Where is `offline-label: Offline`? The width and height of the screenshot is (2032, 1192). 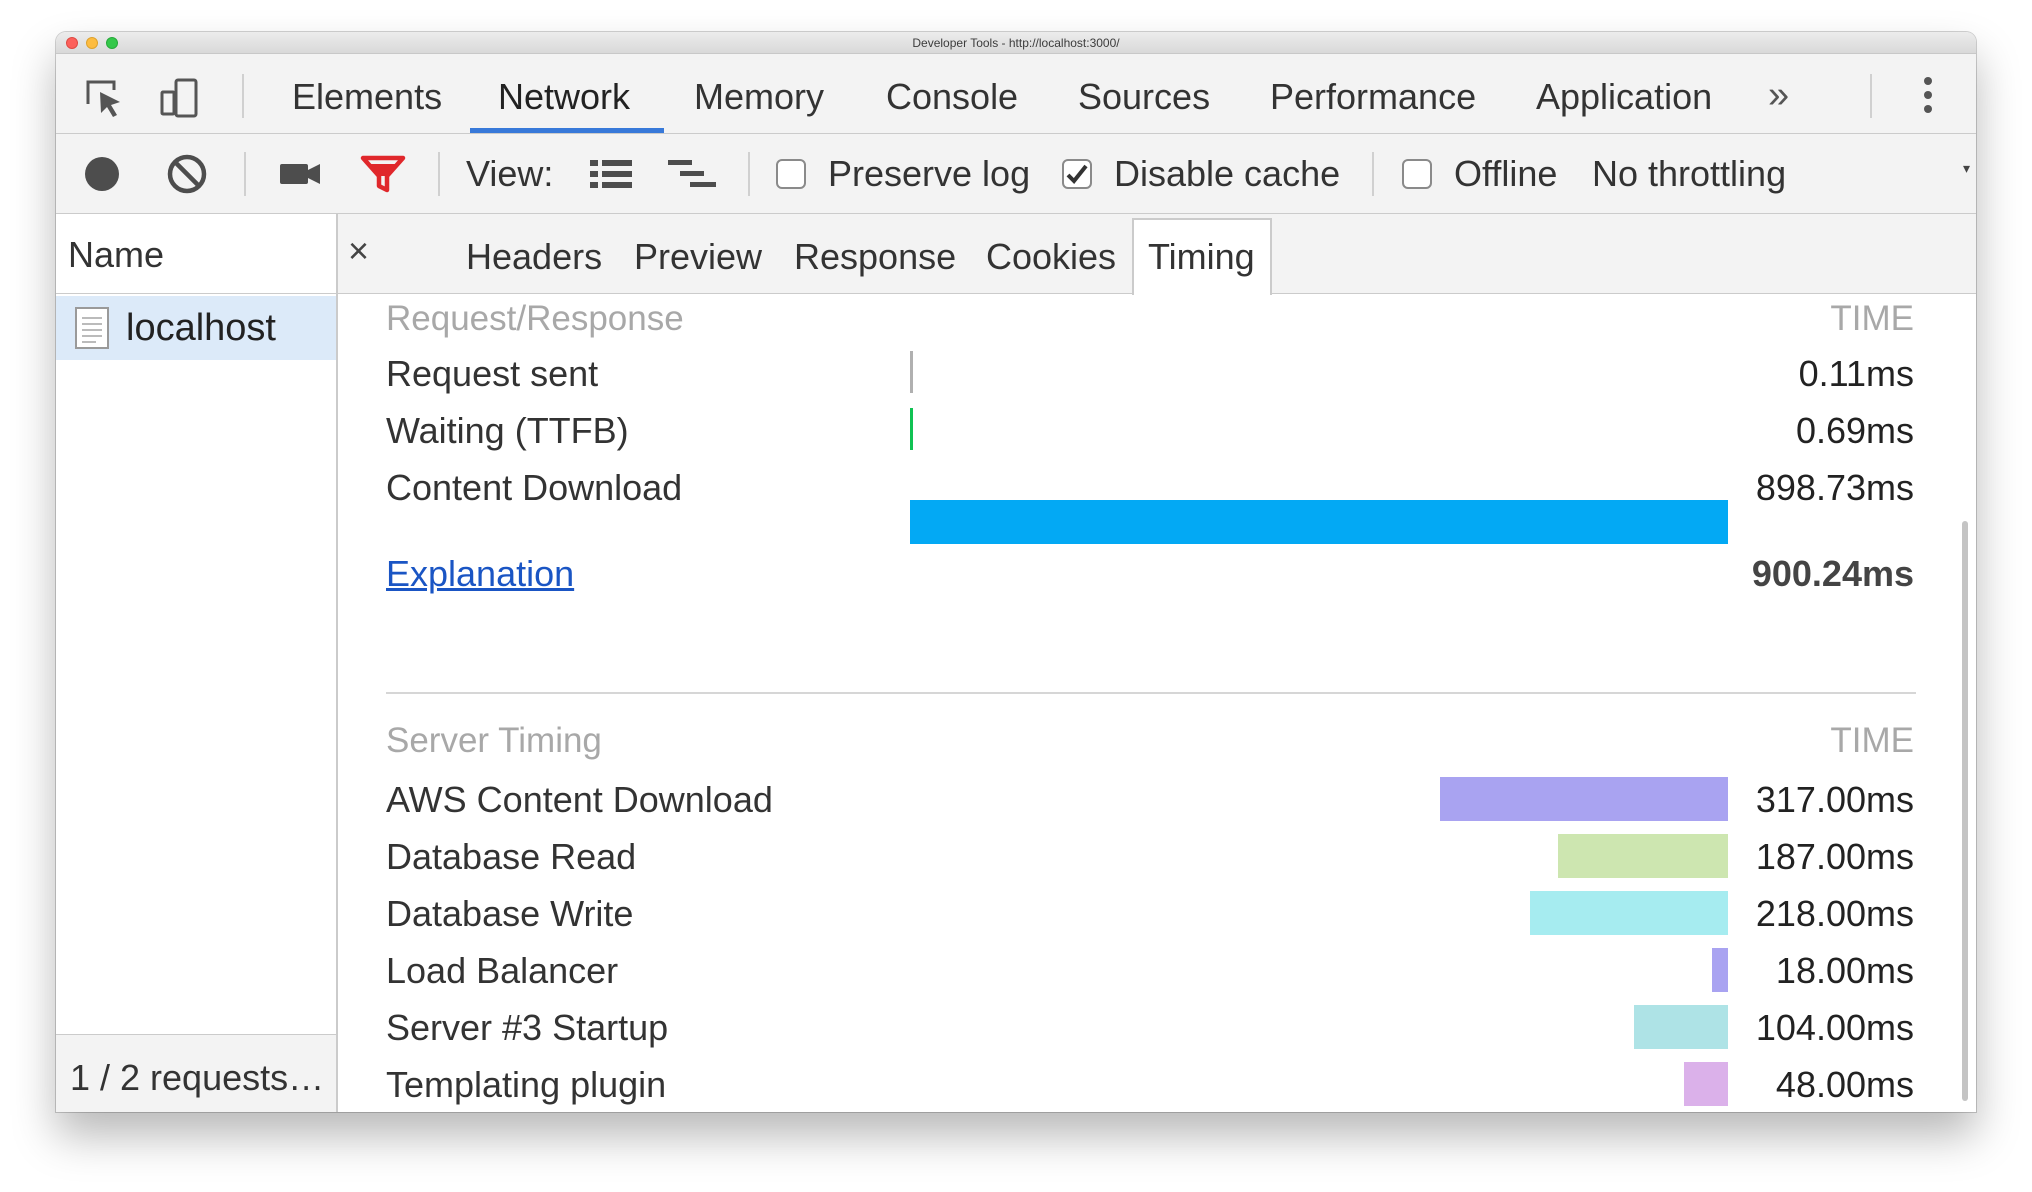
offline-label: Offline is located at coordinates (1506, 173).